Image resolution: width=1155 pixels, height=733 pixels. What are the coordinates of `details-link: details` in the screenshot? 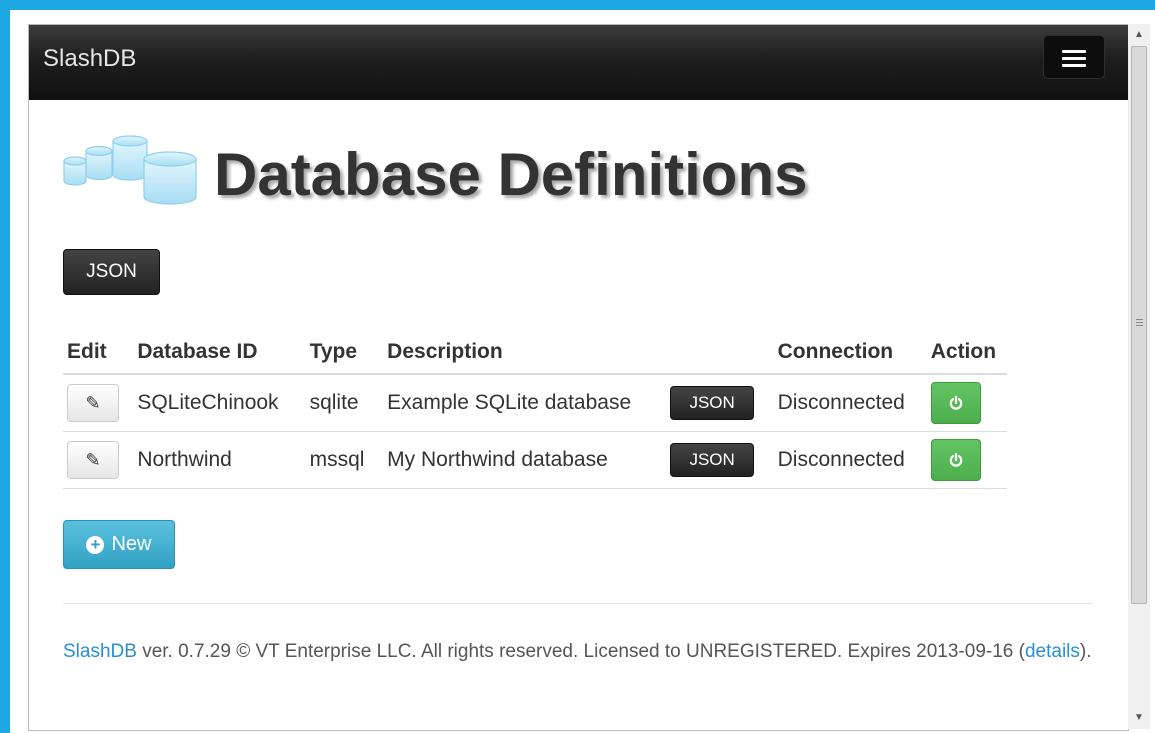 It's located at (1052, 651).